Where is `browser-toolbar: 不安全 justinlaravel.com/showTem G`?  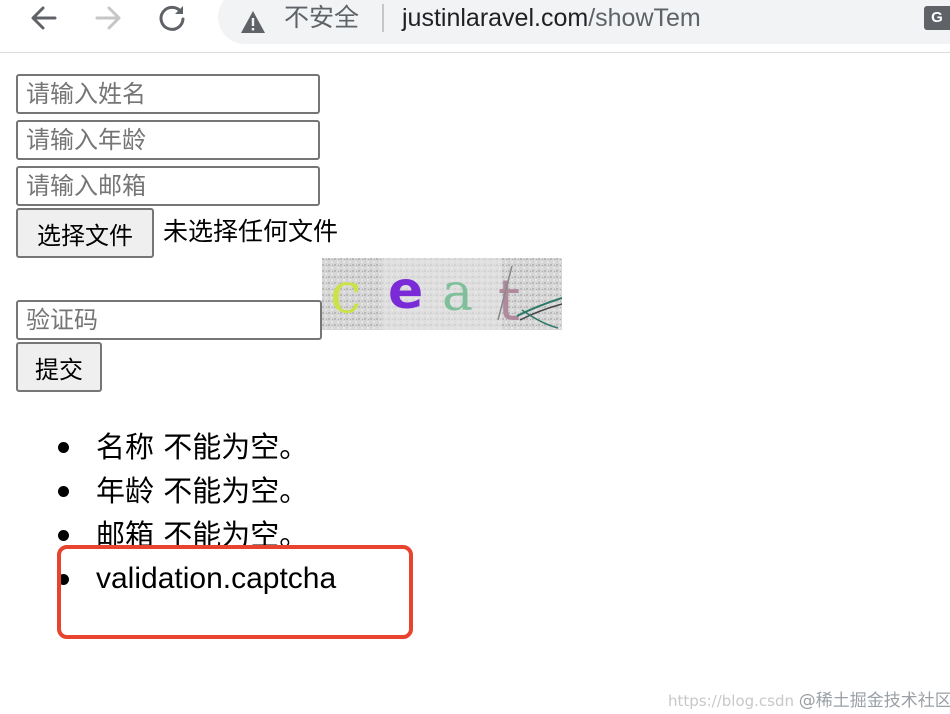 browser-toolbar: 不安全 justinlaravel.com/showTem G is located at coordinates (475, 26).